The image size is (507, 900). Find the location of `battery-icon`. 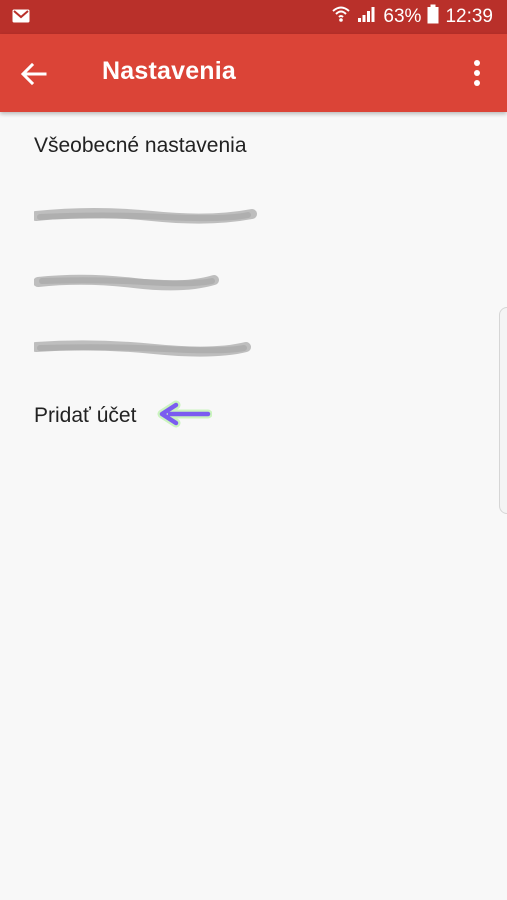

battery-icon is located at coordinates (433, 17).